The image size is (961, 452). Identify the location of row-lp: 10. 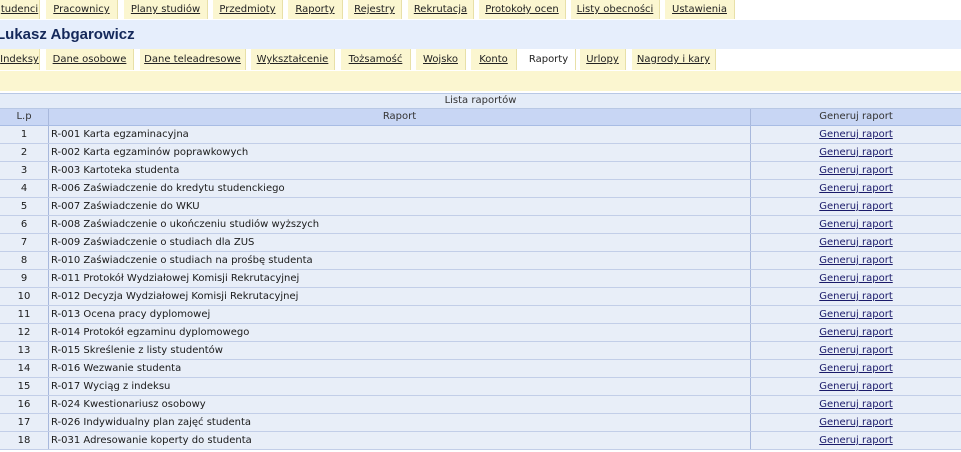
(24, 296).